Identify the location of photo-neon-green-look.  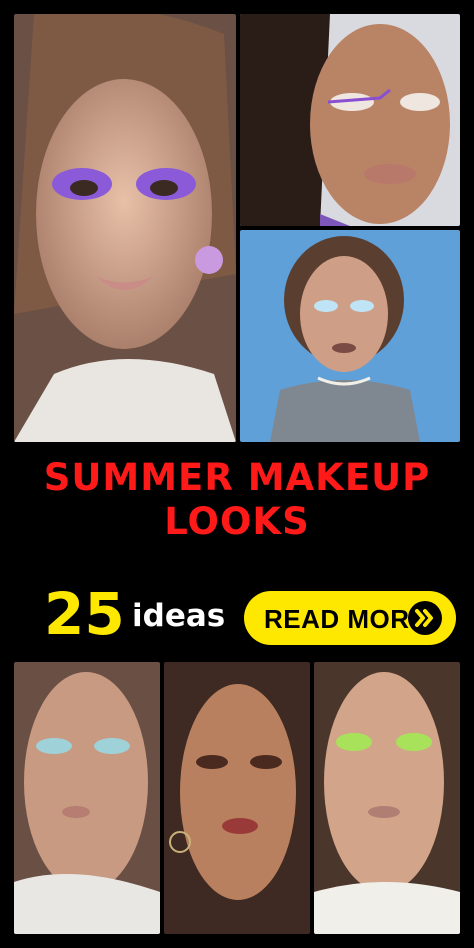
(387, 798).